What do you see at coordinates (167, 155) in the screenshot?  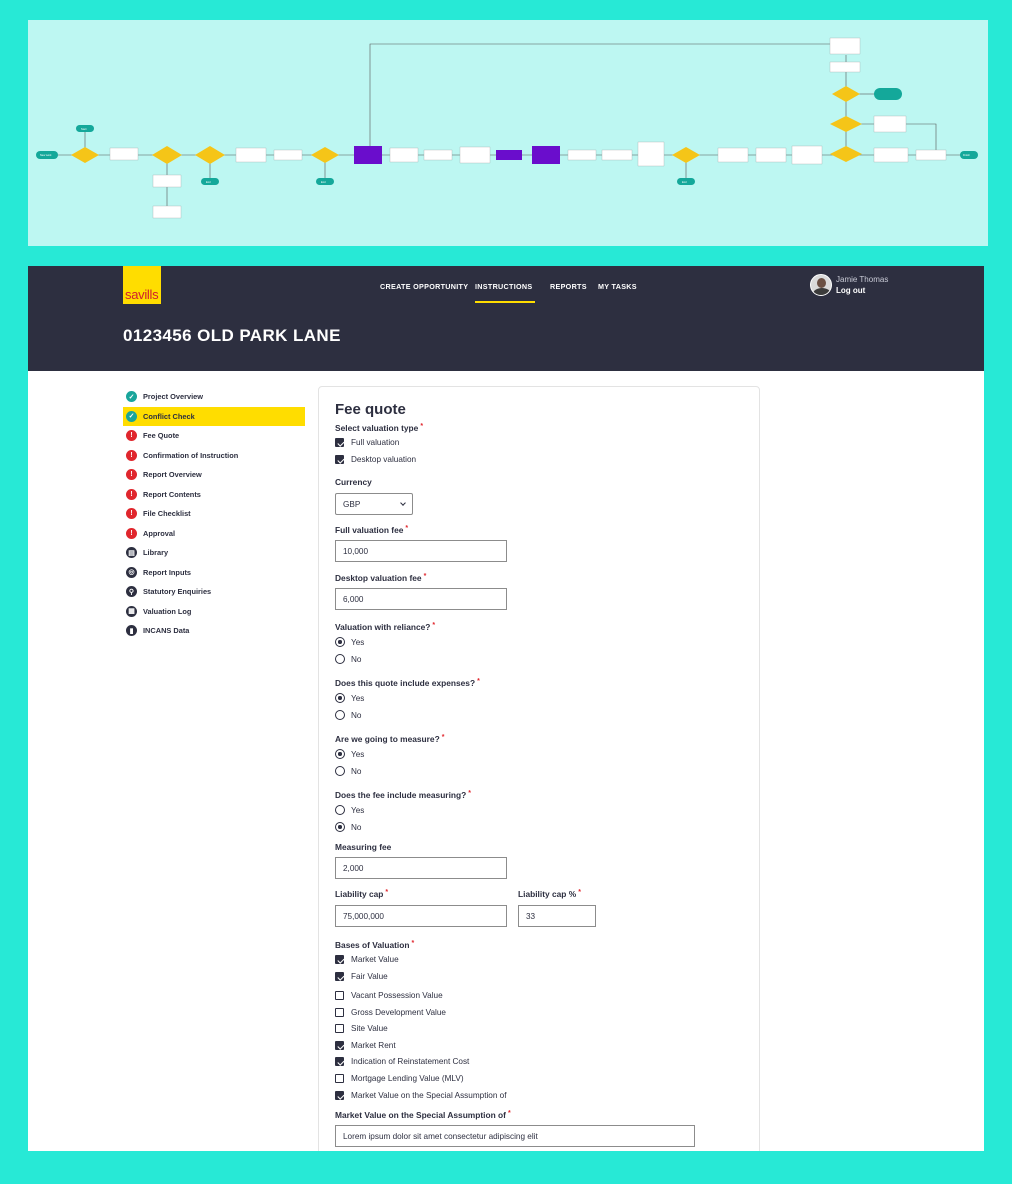 I see `flow-node-n5` at bounding box center [167, 155].